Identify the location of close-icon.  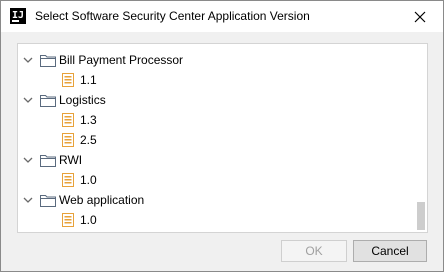
(420, 16).